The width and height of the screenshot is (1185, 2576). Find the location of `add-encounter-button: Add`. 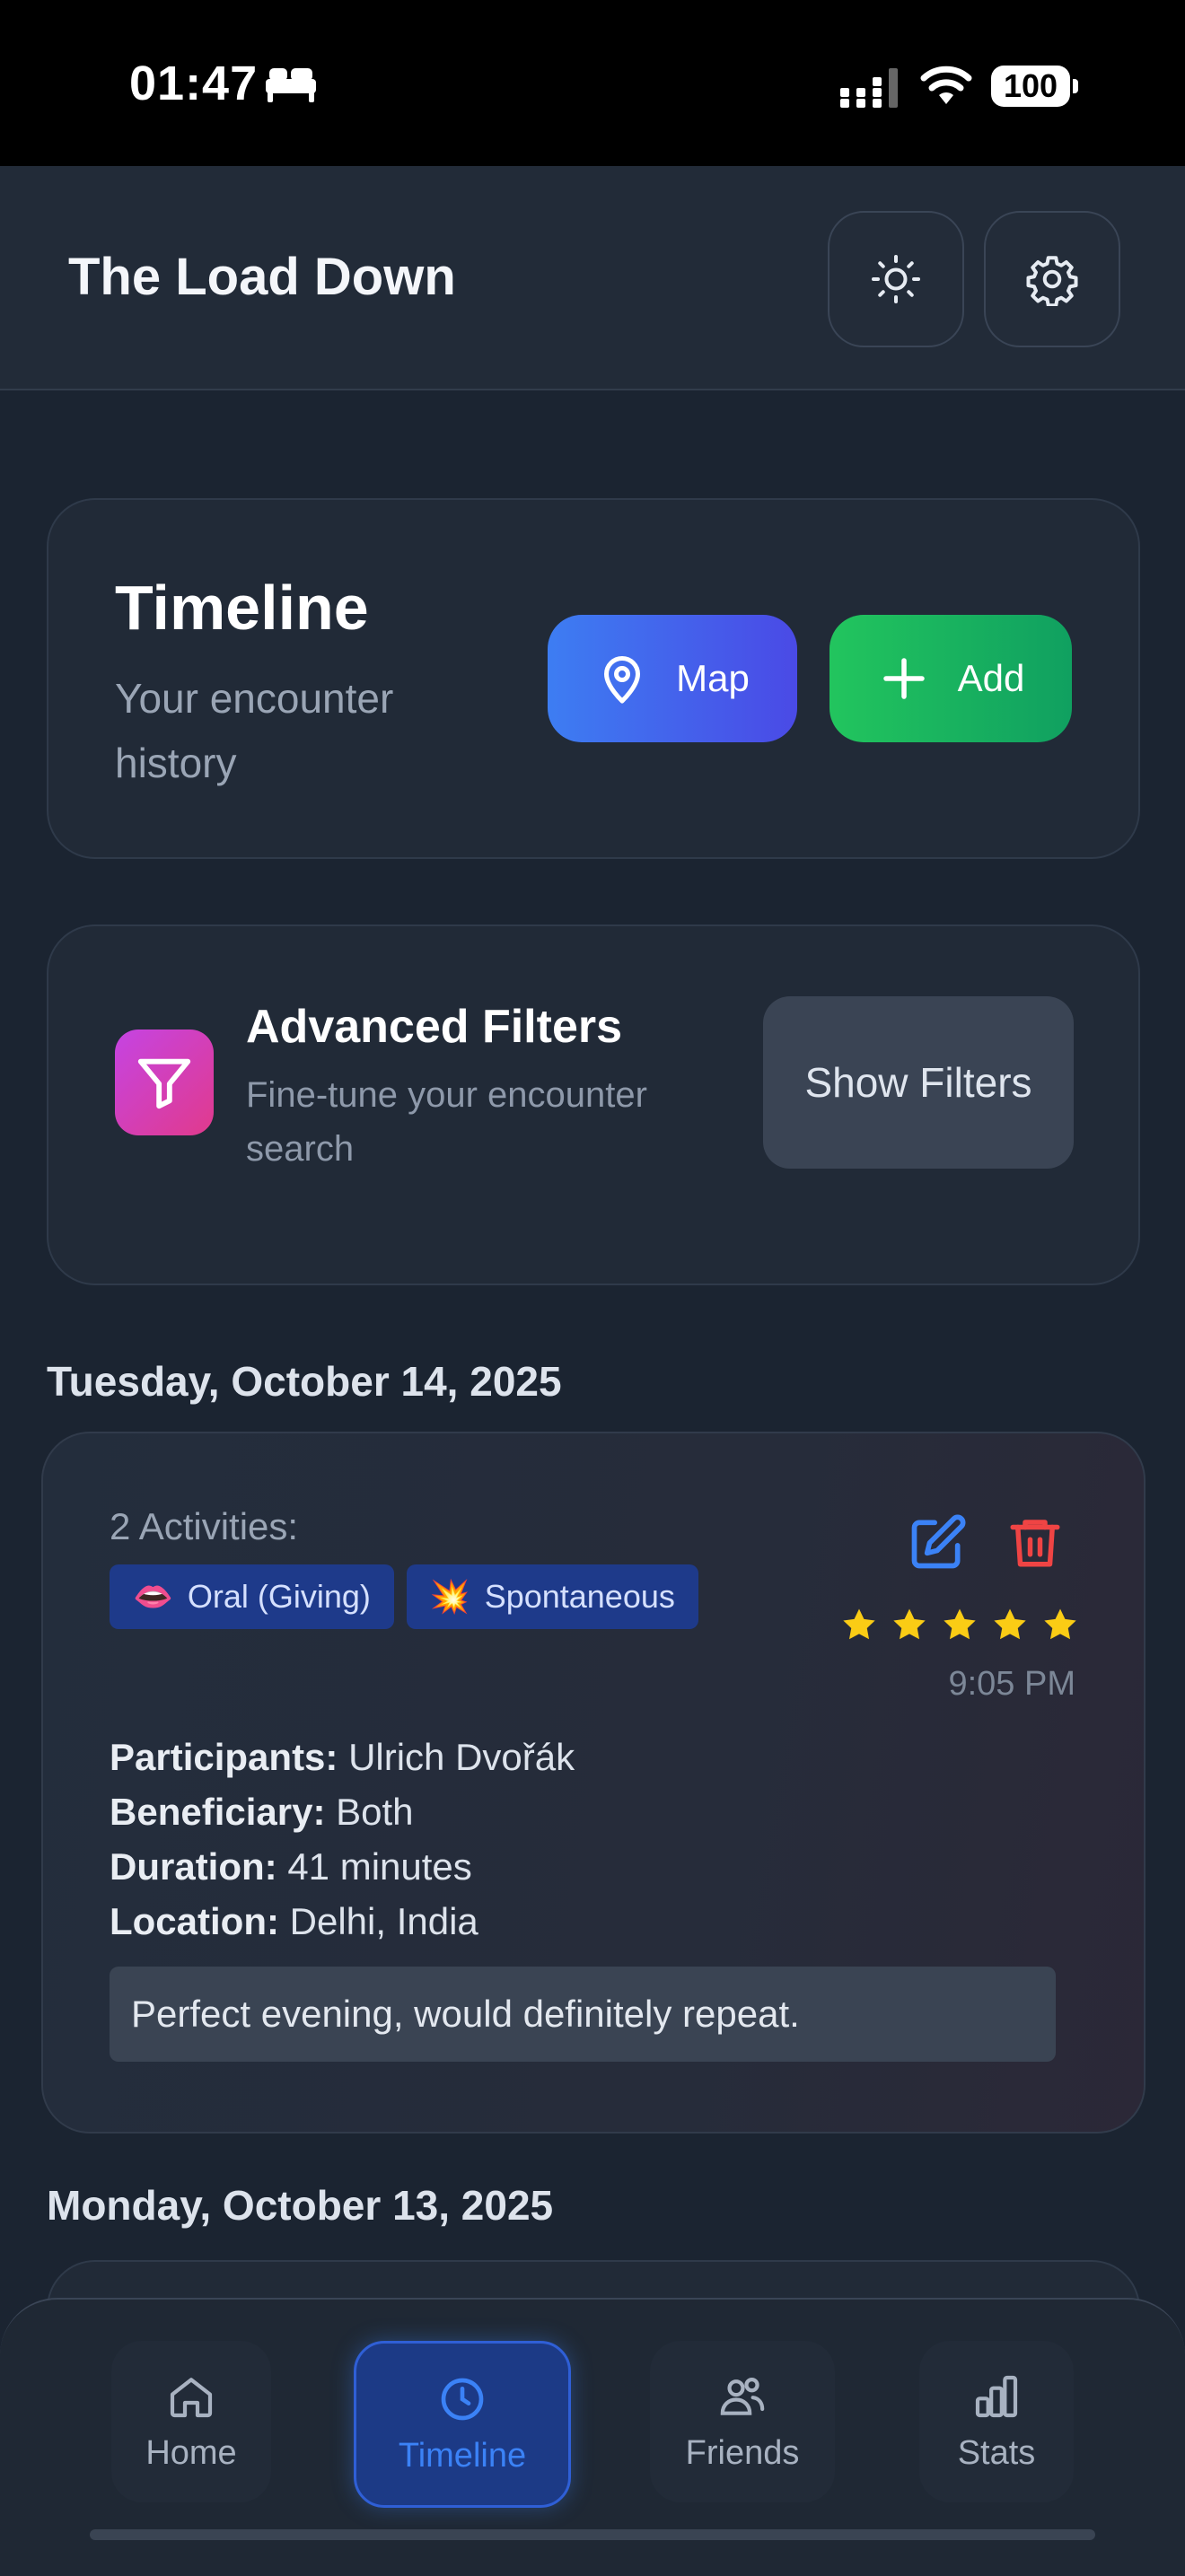

add-encounter-button: Add is located at coordinates (951, 678).